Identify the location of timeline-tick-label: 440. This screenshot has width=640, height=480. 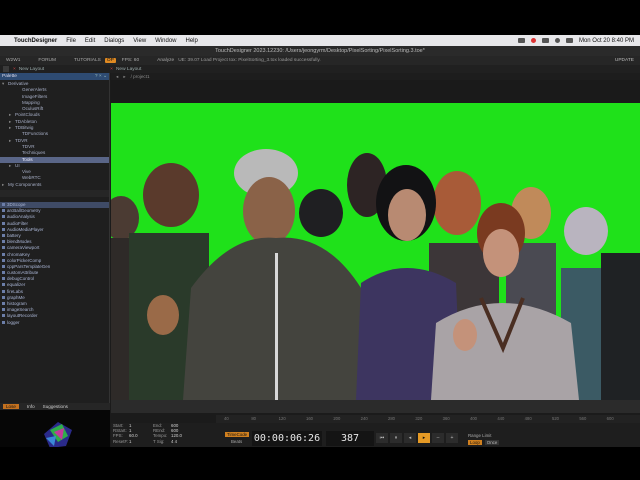
(501, 418).